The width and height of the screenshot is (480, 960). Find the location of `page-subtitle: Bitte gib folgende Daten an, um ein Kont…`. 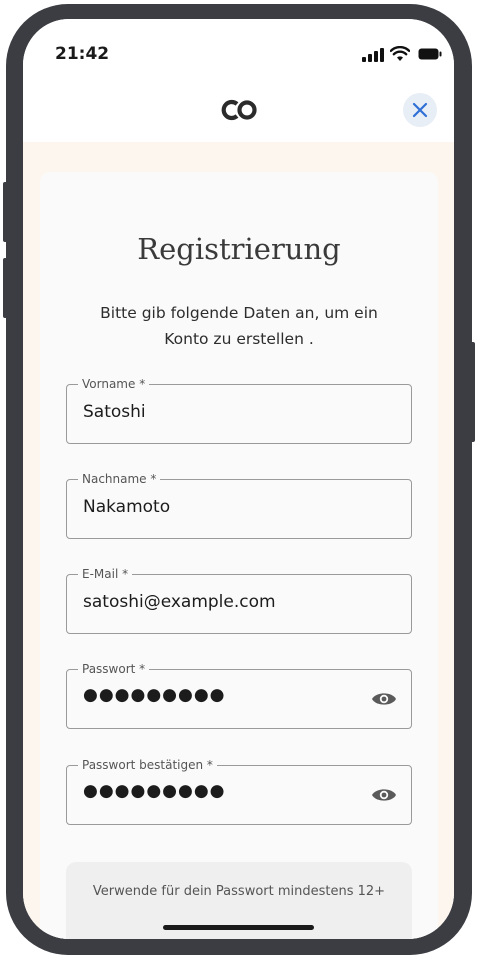

page-subtitle: Bitte gib folgende Daten an, um ein Kont… is located at coordinates (239, 326).